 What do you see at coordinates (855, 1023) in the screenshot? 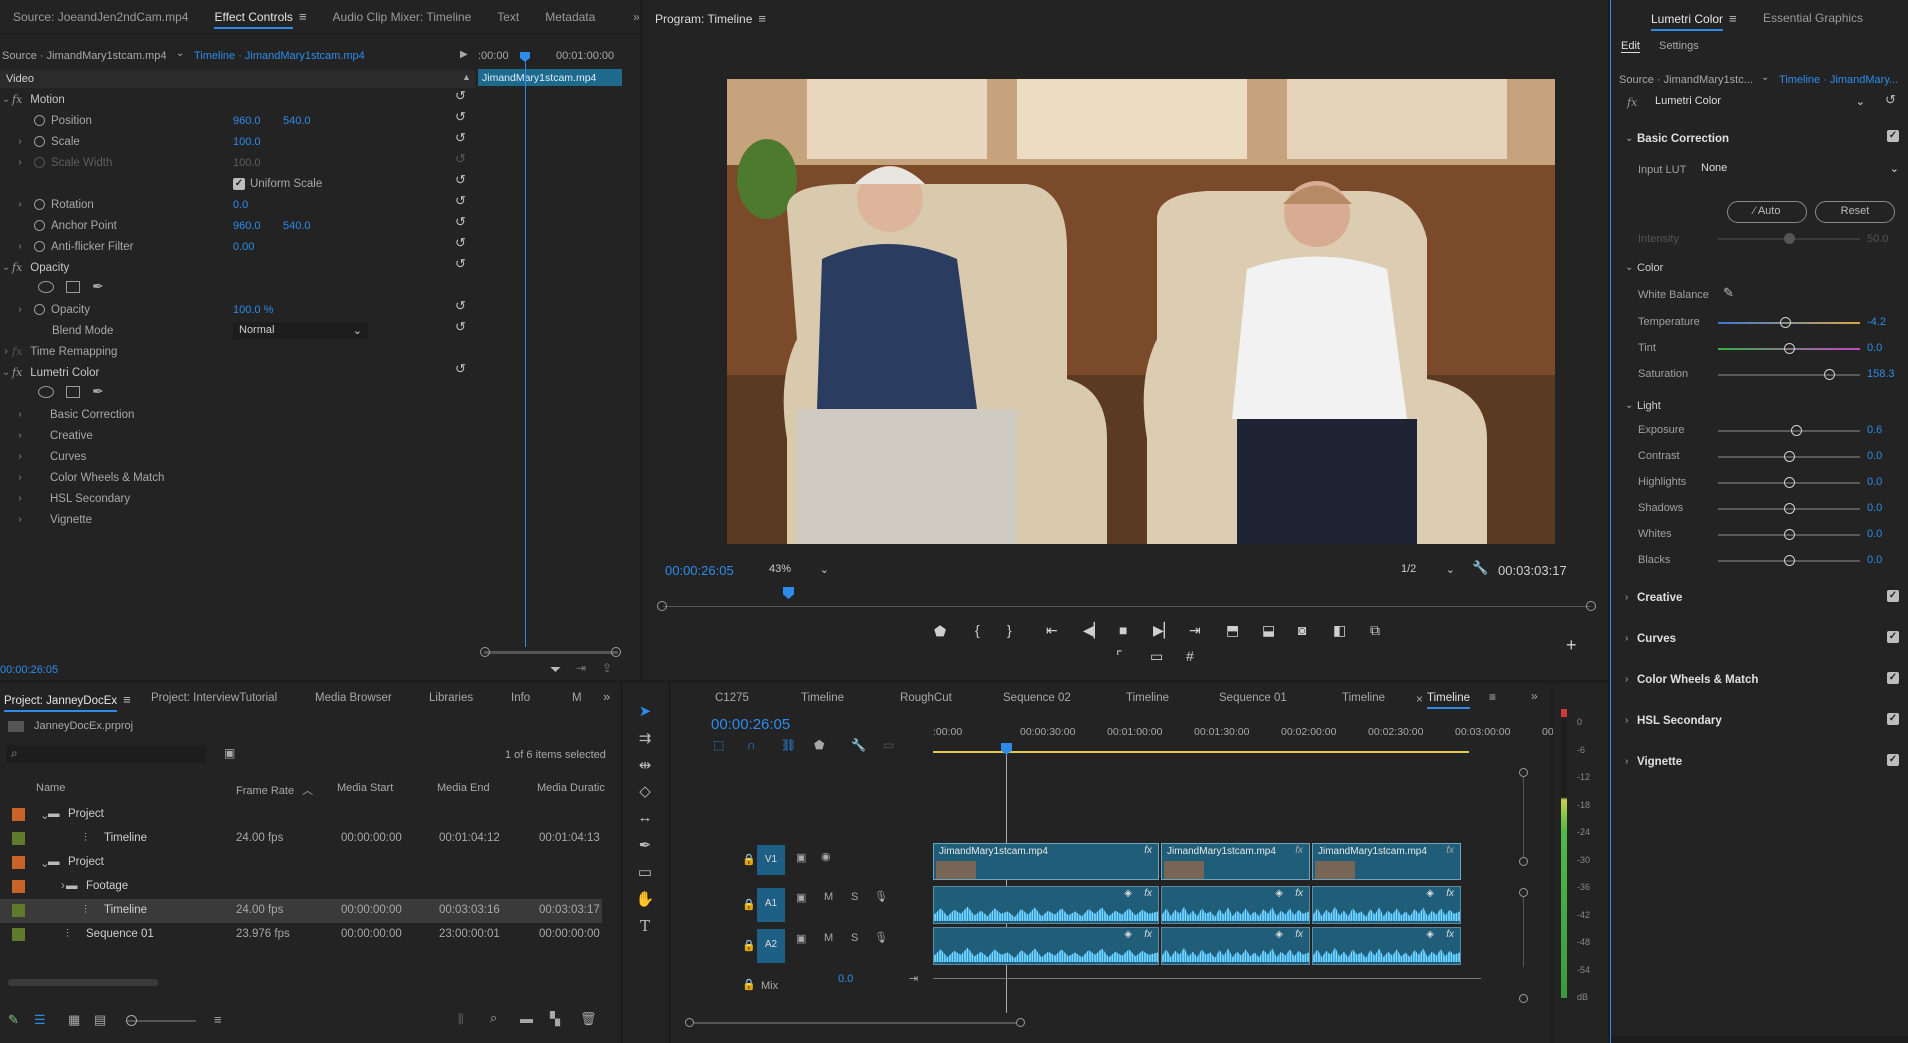
I see `hscroll-track` at bounding box center [855, 1023].